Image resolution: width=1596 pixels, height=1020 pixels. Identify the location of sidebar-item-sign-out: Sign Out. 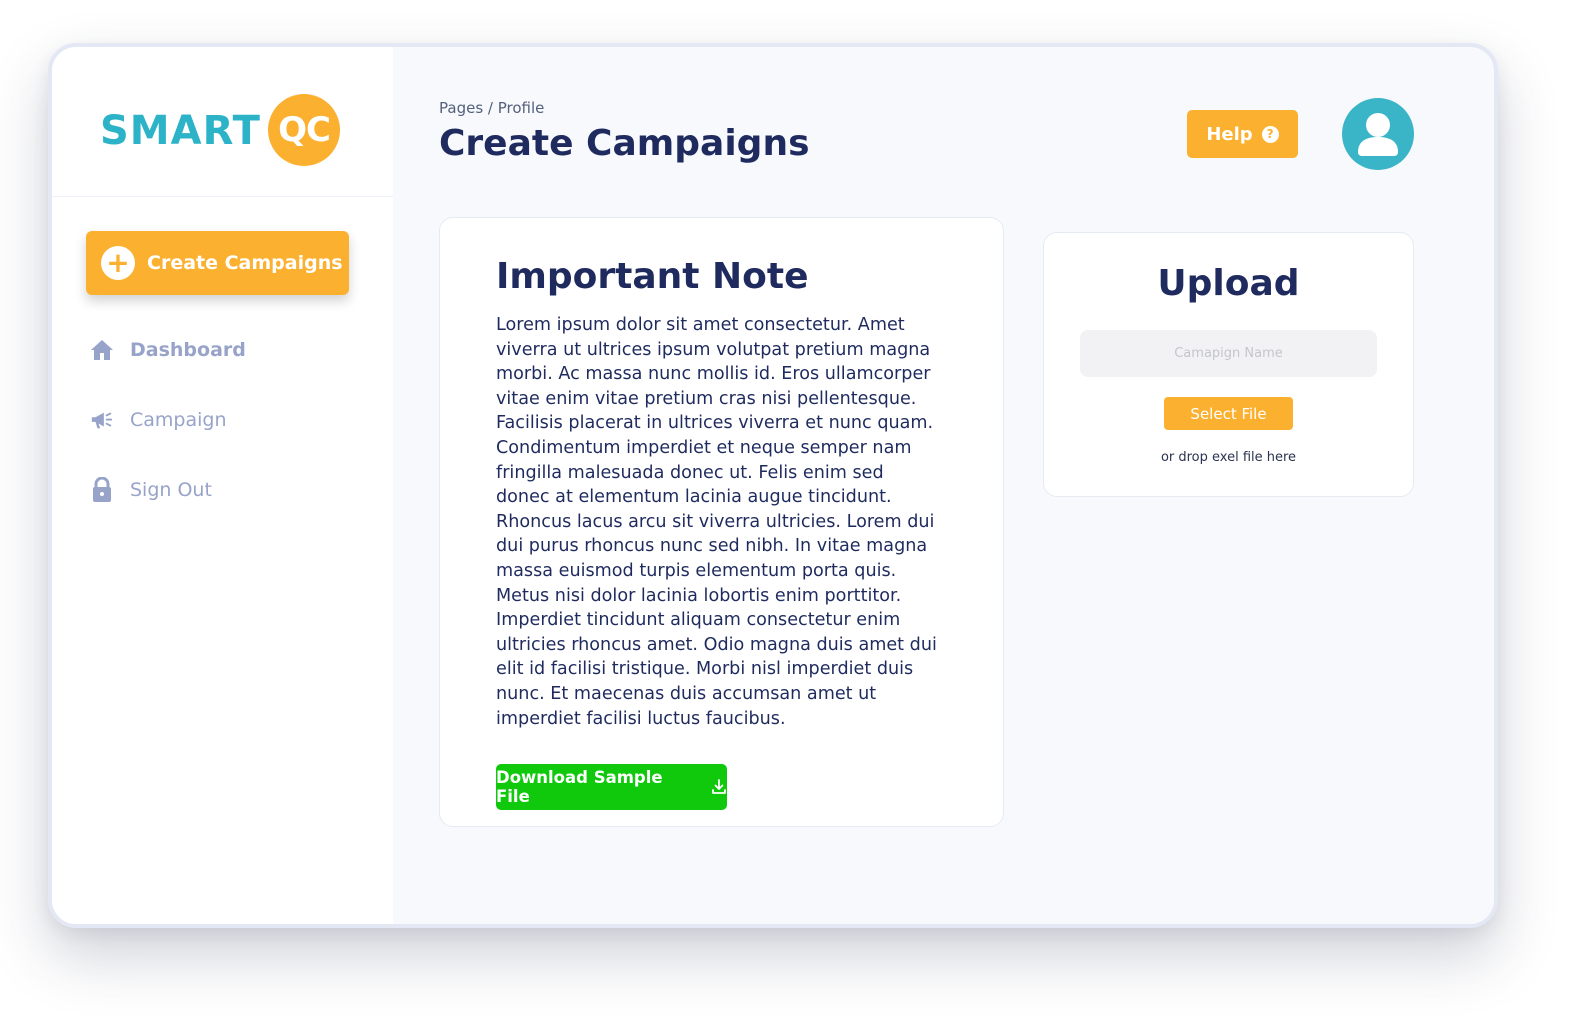
(151, 490).